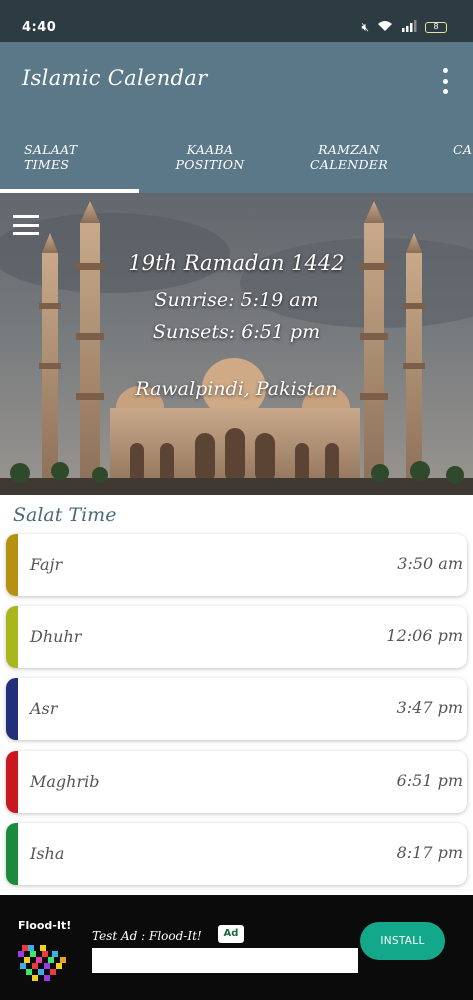 The image size is (473, 1000). Describe the element at coordinates (424, 635) in the screenshot. I see `prayer-time: 12:06 pm` at that location.